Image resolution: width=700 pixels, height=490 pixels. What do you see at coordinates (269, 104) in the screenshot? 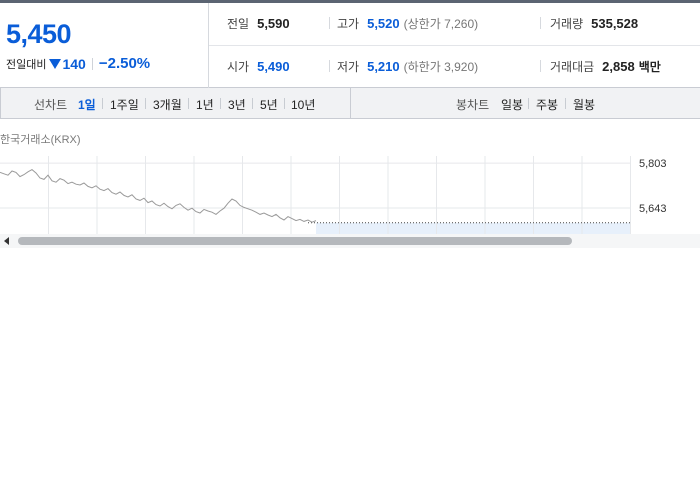
I see `tab-5-years: 5년` at bounding box center [269, 104].